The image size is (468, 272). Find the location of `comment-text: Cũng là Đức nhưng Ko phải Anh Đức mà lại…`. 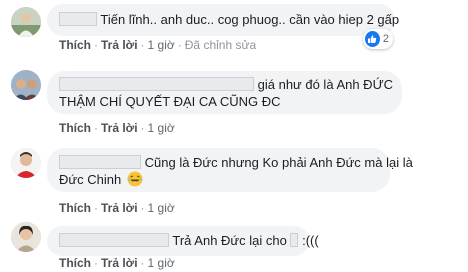

comment-text: Cũng là Đức nhưng Ko phải Anh Đức mà lại… is located at coordinates (278, 162).